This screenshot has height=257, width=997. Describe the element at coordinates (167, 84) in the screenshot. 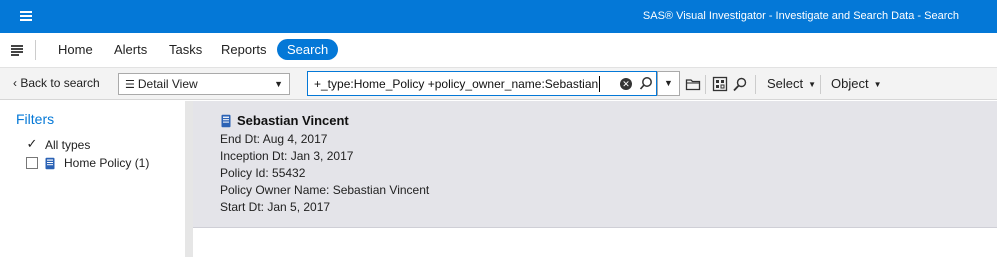

I see `view-select-value: Detail View` at that location.